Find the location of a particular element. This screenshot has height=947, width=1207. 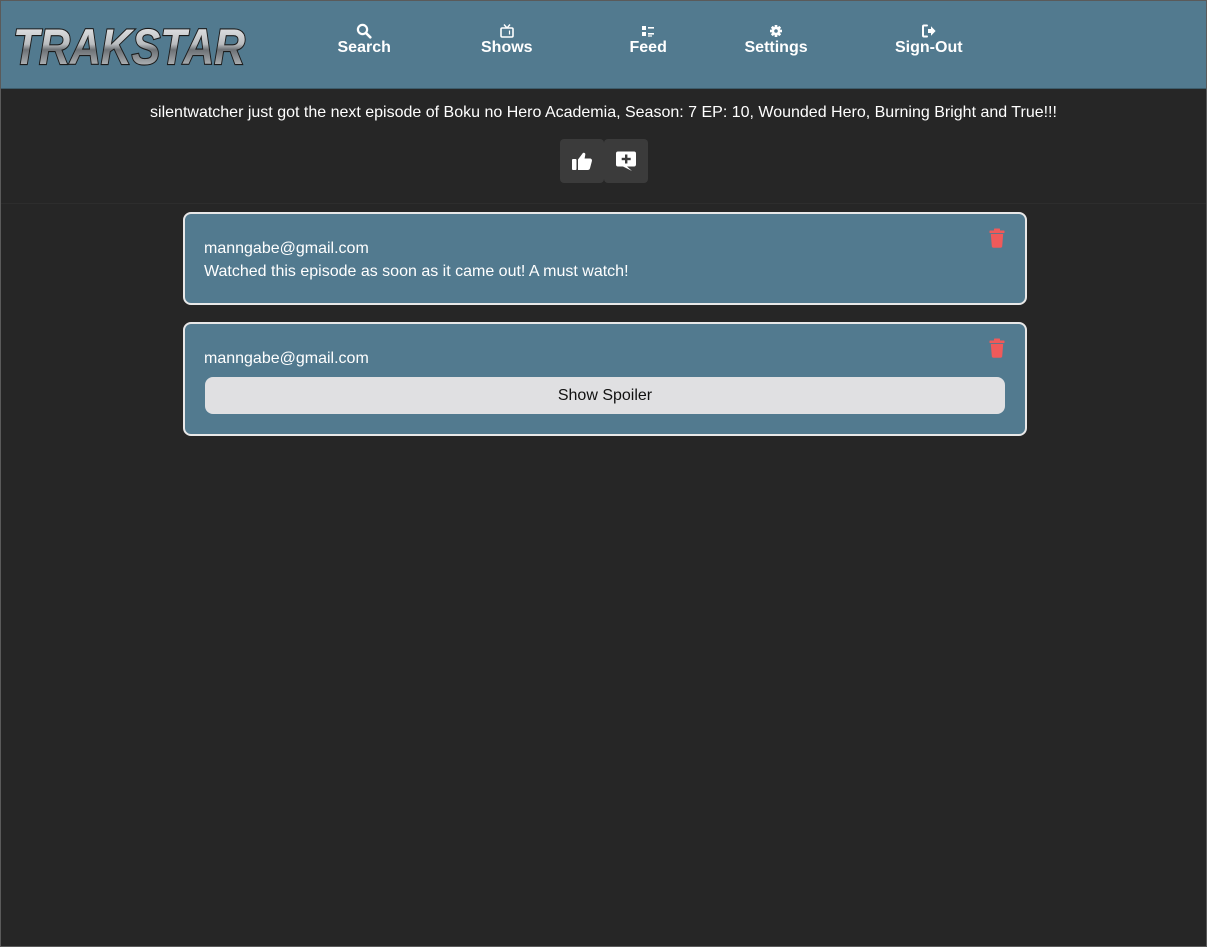

nav-settings: Settings is located at coordinates (776, 40).